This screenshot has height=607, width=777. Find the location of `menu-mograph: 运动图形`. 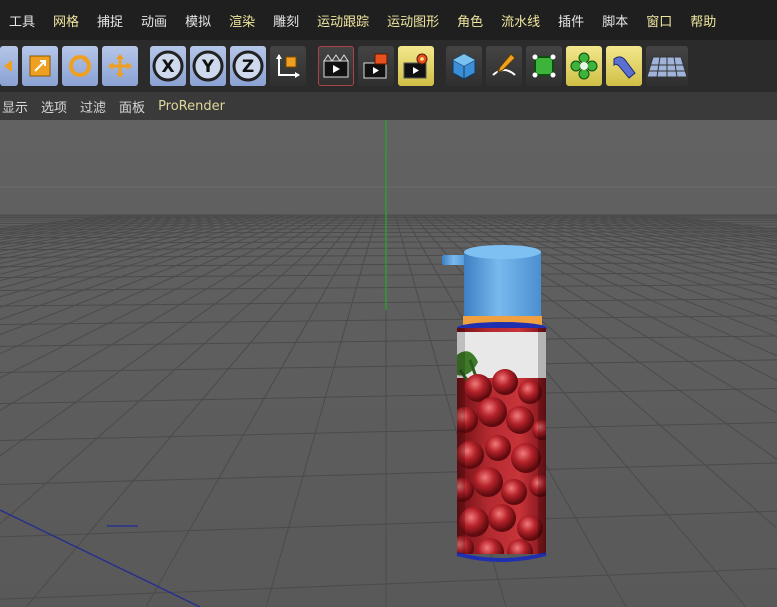

menu-mograph: 运动图形 is located at coordinates (413, 20).